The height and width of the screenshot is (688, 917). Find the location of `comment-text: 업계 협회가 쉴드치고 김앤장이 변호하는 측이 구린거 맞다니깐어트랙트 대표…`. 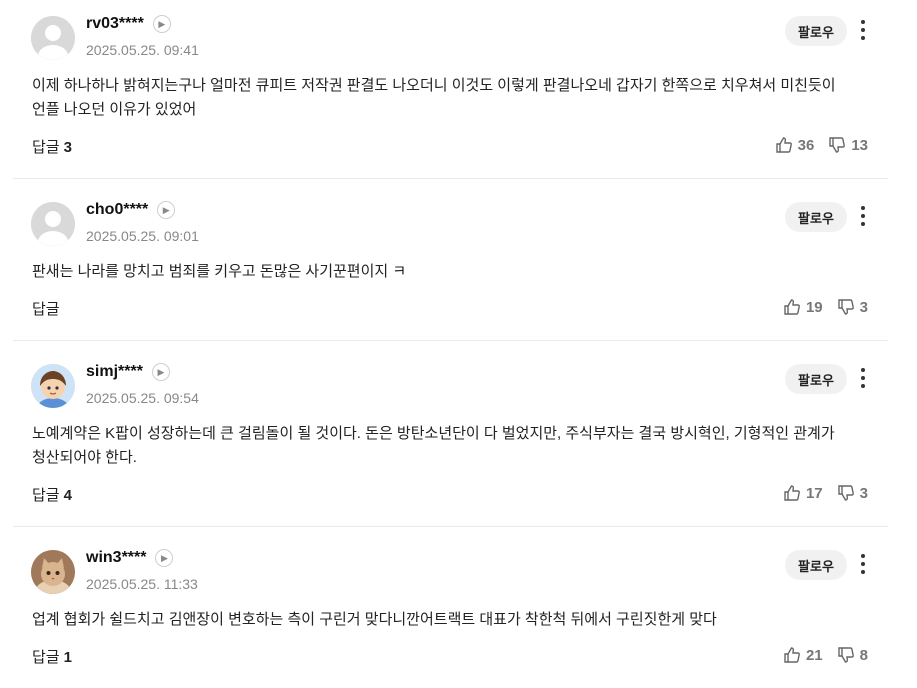

comment-text: 업계 협회가 쉴드치고 김앤장이 변호하는 측이 구린거 맞다니깐어트랙트 대표… is located at coordinates (374, 619).